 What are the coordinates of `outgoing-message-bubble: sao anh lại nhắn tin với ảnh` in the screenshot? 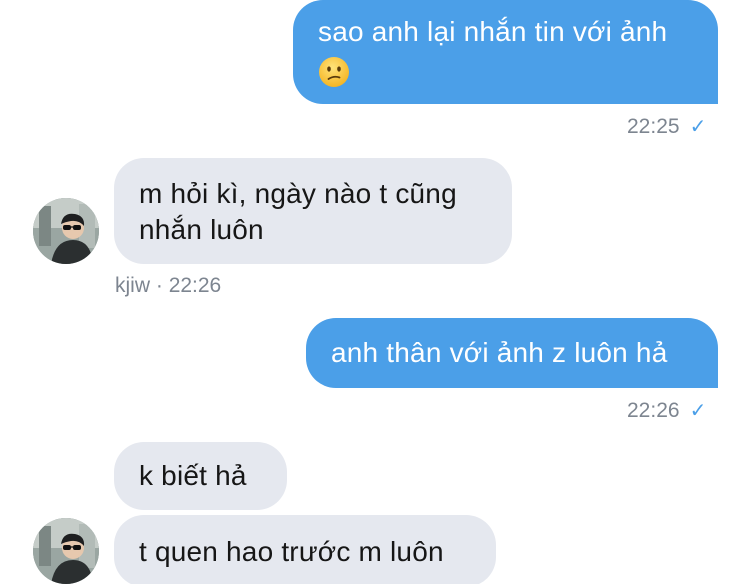 It's located at (505, 52).